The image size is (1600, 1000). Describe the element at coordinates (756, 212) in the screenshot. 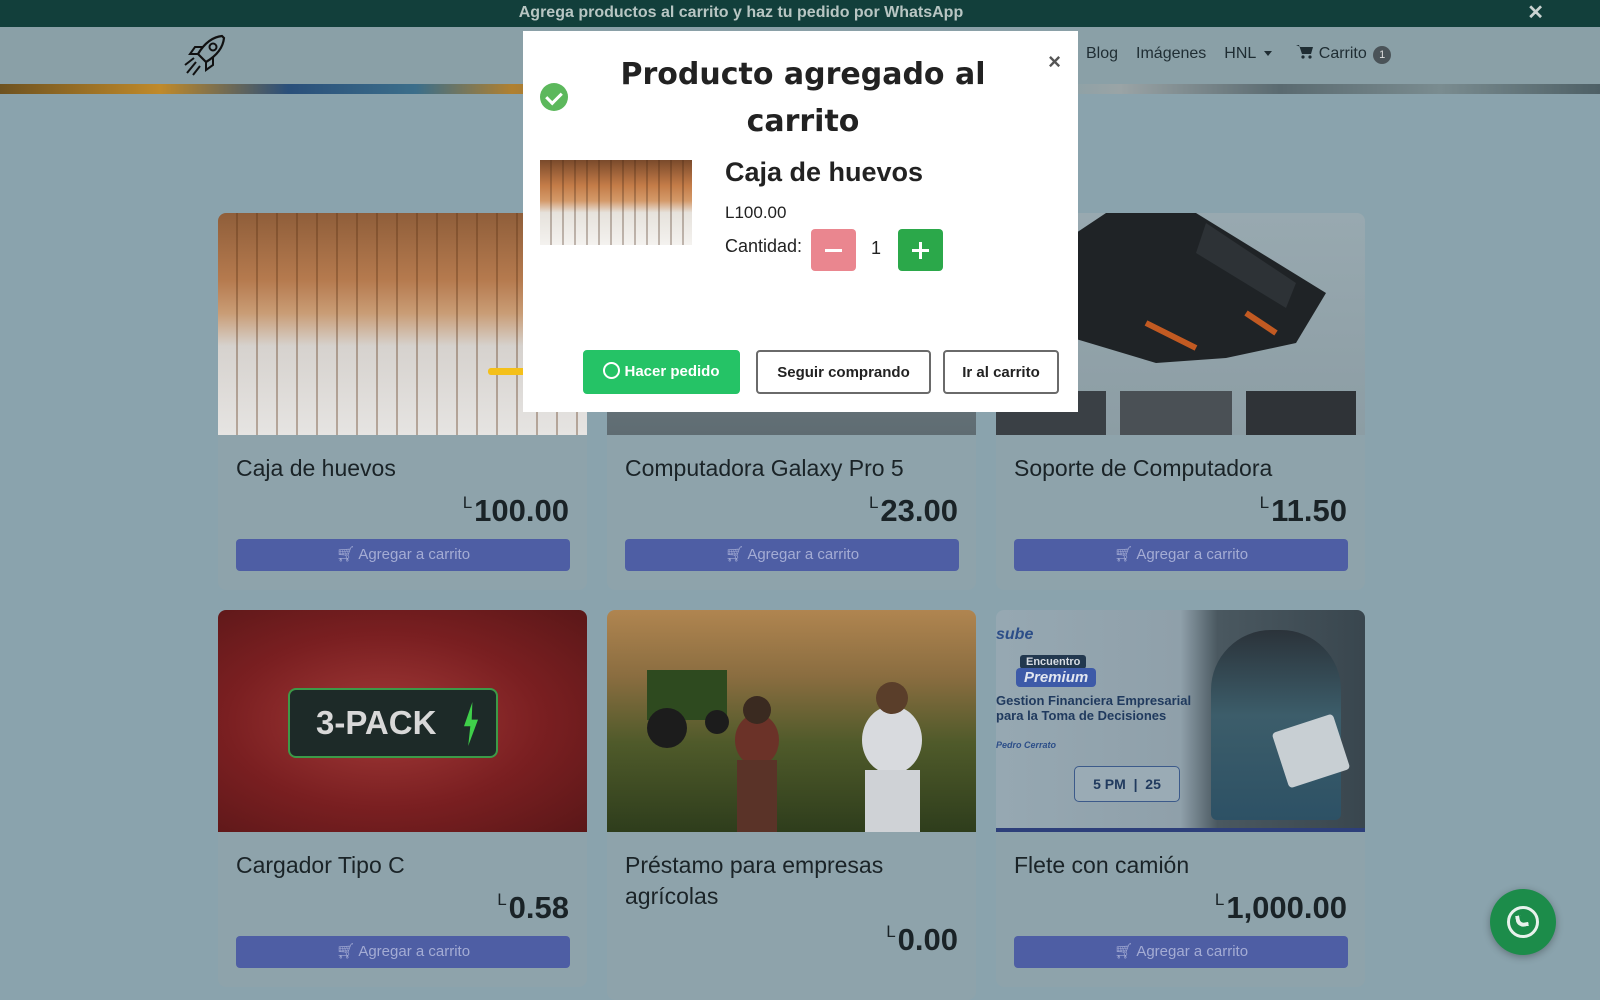

I see `modal-product-price: L100.00` at that location.